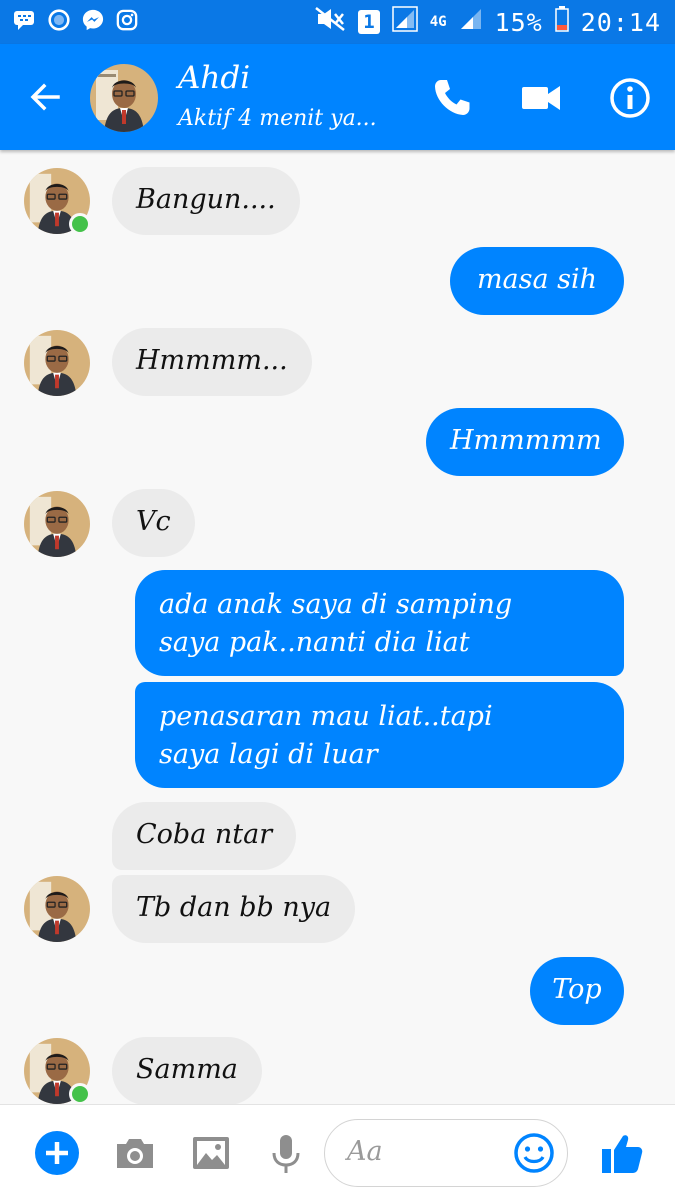 This screenshot has height=1201, width=675. I want to click on plus-icon, so click(57, 1153).